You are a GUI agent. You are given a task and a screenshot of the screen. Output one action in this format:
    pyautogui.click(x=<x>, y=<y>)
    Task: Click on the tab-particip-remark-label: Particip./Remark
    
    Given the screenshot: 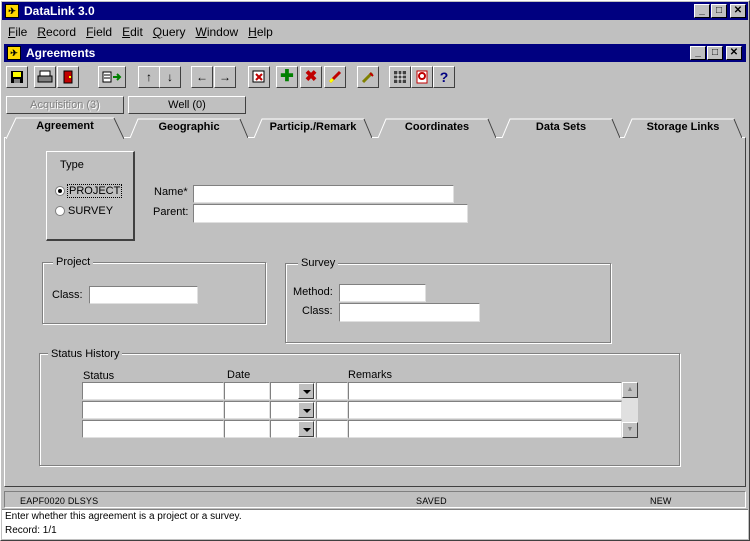 What is the action you would take?
    pyautogui.click(x=313, y=127)
    